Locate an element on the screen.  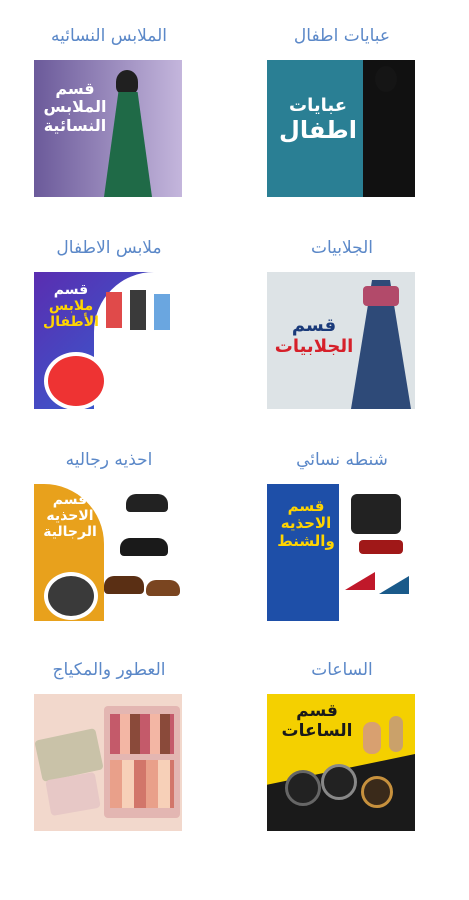
category-tile-perfumes-makeup: العطور والمكياج is located at coordinates (109, 746).